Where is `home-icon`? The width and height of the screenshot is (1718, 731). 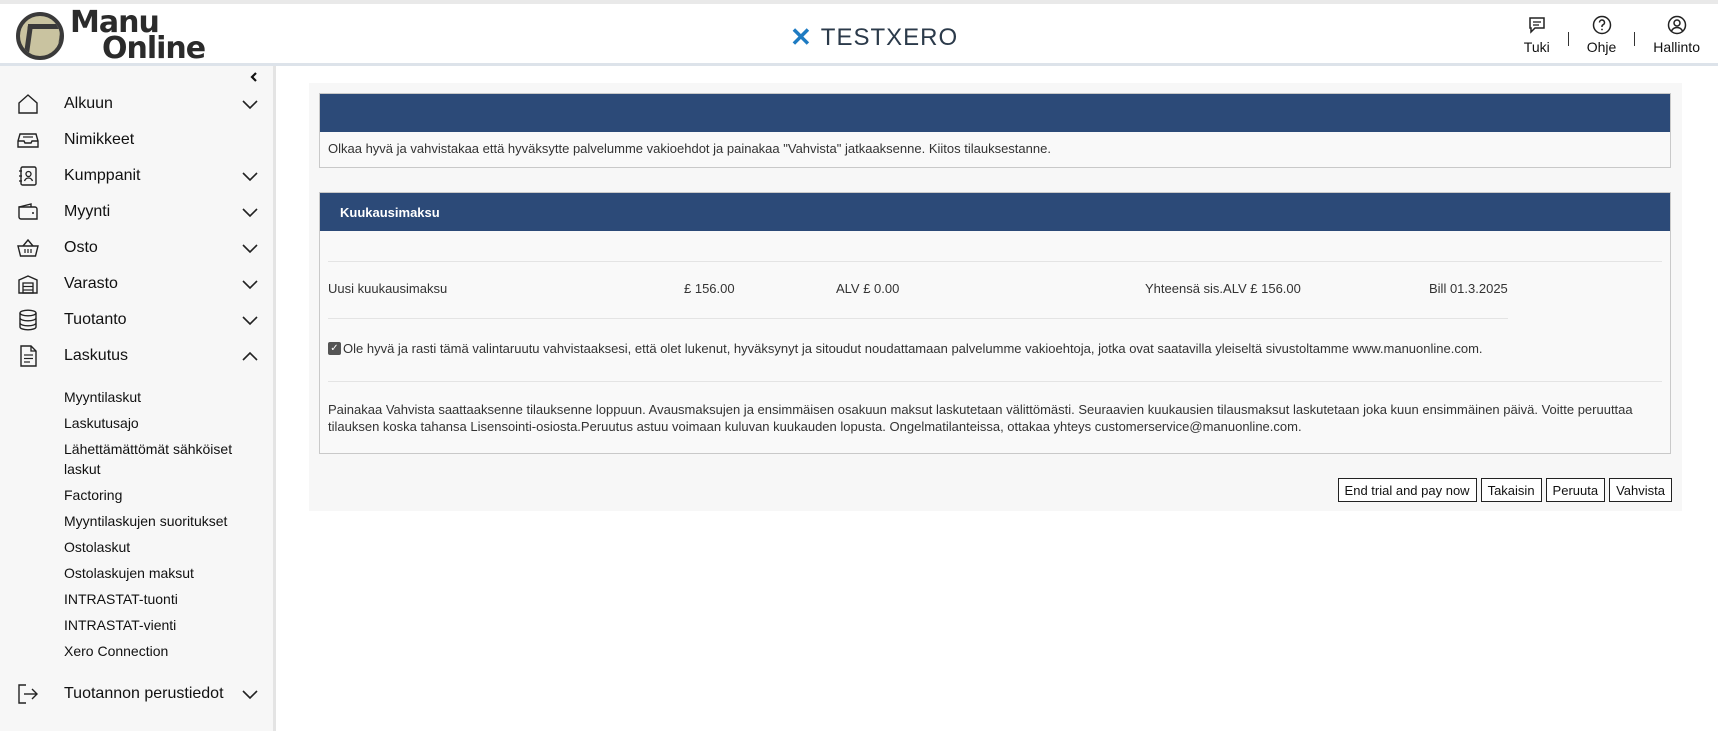 home-icon is located at coordinates (28, 104).